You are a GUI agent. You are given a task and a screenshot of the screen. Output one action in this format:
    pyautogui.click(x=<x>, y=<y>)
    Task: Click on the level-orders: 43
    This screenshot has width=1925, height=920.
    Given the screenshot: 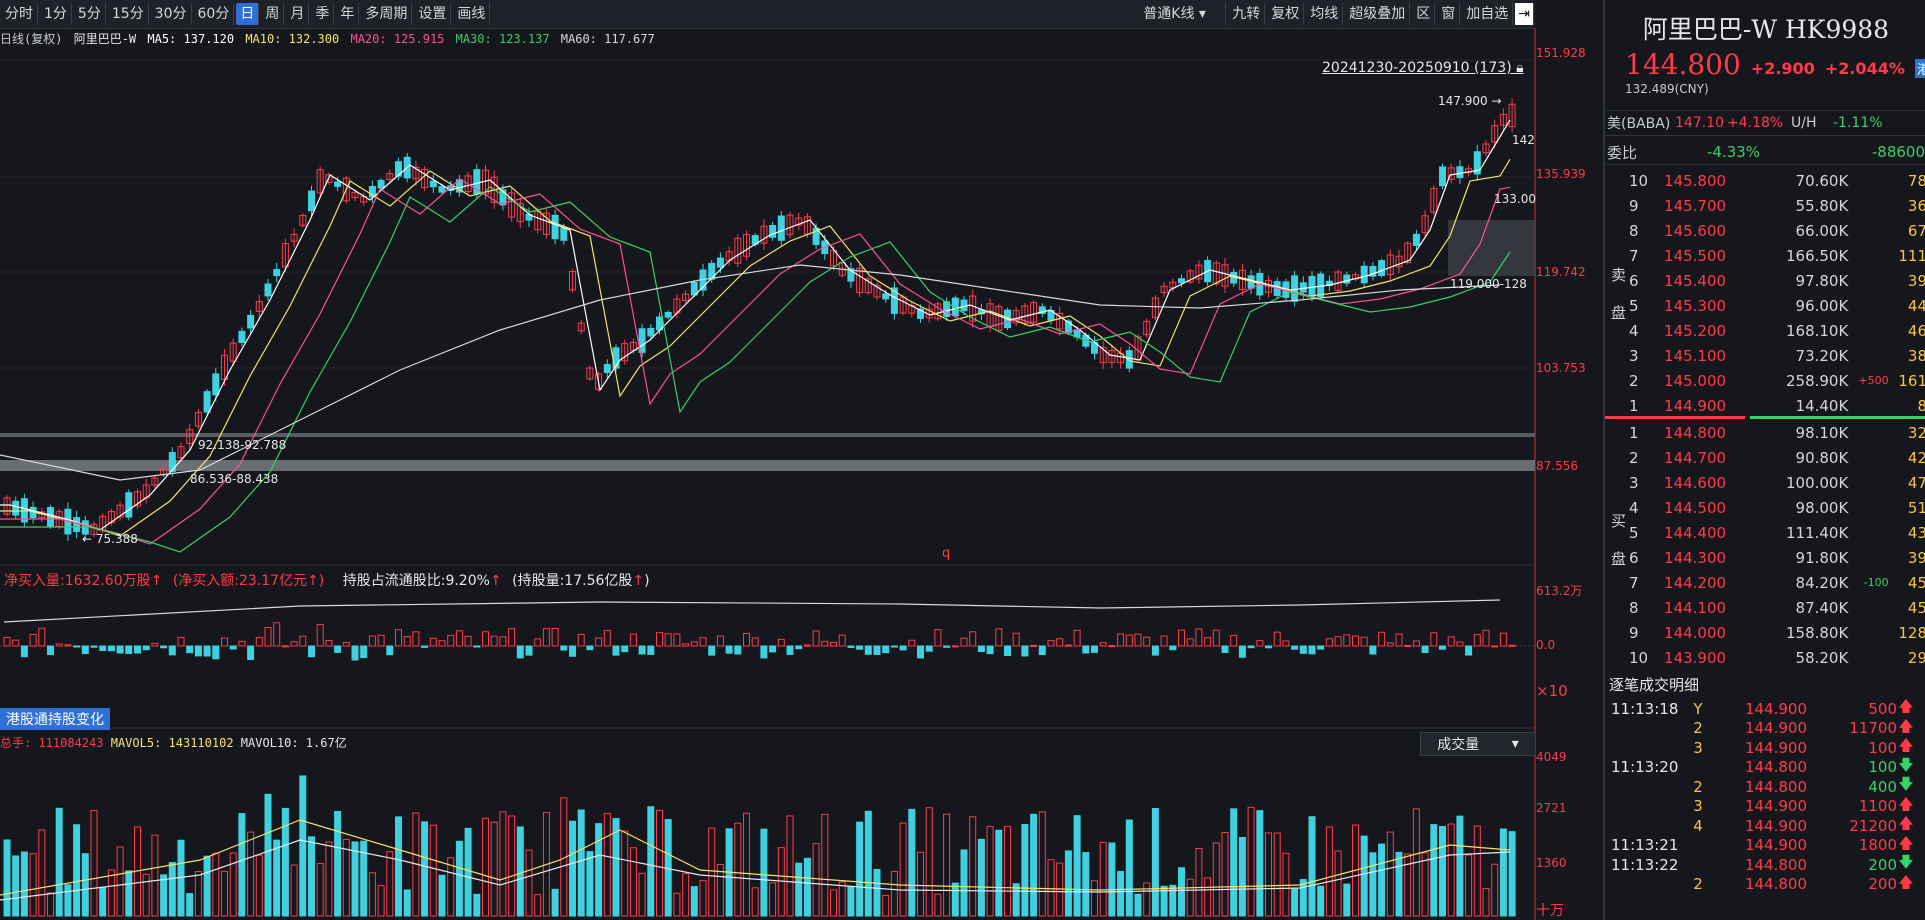 What is the action you would take?
    pyautogui.click(x=1916, y=532)
    